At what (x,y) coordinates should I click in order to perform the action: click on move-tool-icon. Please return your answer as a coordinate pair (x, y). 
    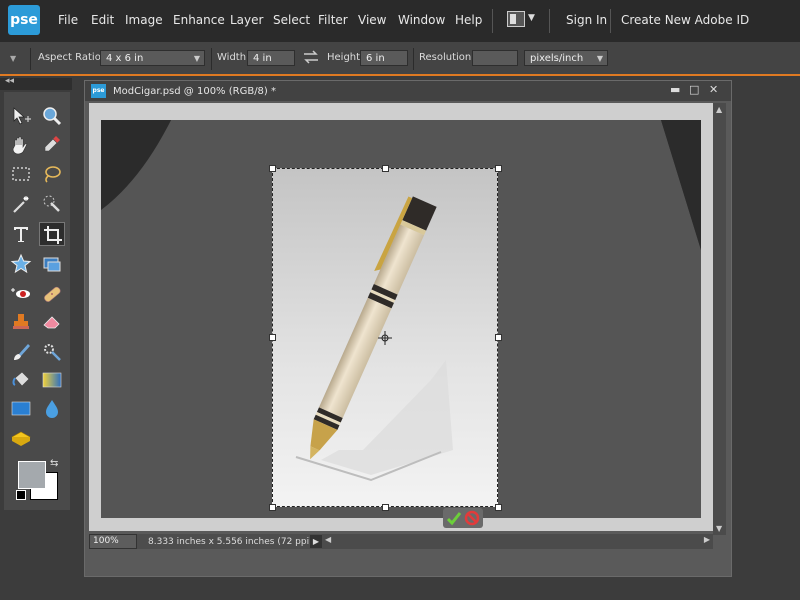
    Looking at the image, I should click on (21, 116).